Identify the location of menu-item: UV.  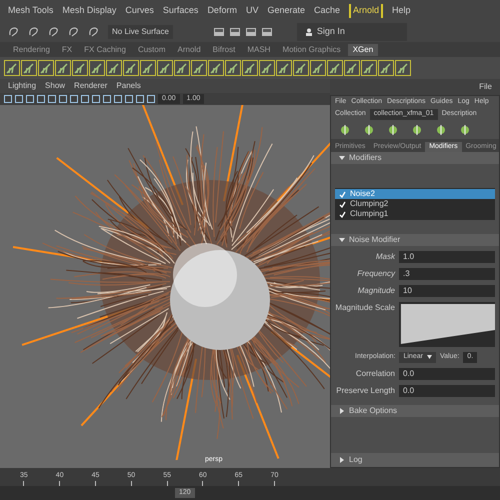
(252, 11).